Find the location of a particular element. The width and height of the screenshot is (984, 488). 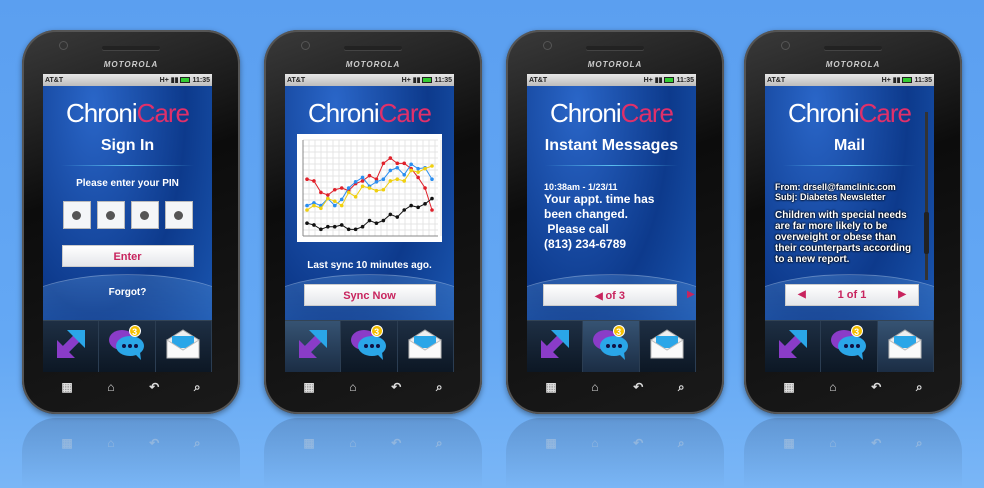

mail-pager: ◀ 1 of 1 ▶ is located at coordinates (852, 295).